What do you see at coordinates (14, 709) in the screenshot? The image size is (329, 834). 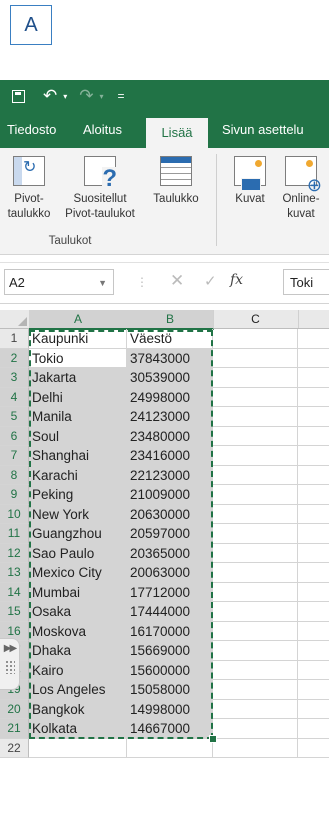 I see `row-header: 20` at bounding box center [14, 709].